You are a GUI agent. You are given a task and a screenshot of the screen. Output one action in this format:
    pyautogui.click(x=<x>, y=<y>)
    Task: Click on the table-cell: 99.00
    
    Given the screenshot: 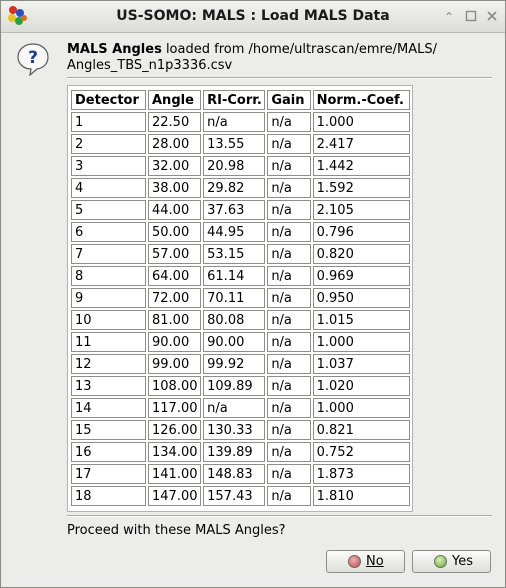 What is the action you would take?
    pyautogui.click(x=175, y=364)
    